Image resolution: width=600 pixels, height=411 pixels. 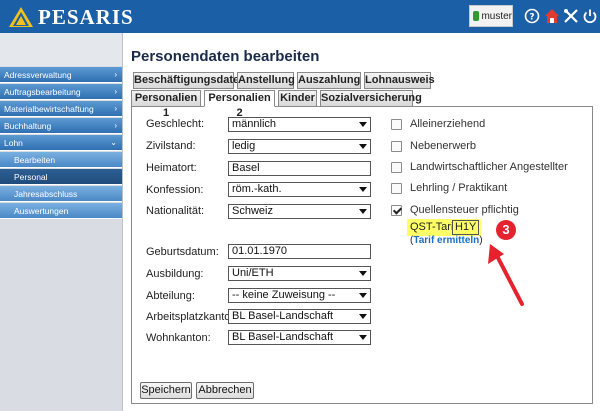 I want to click on tab-personalien-1: Personalien 1, so click(x=166, y=104).